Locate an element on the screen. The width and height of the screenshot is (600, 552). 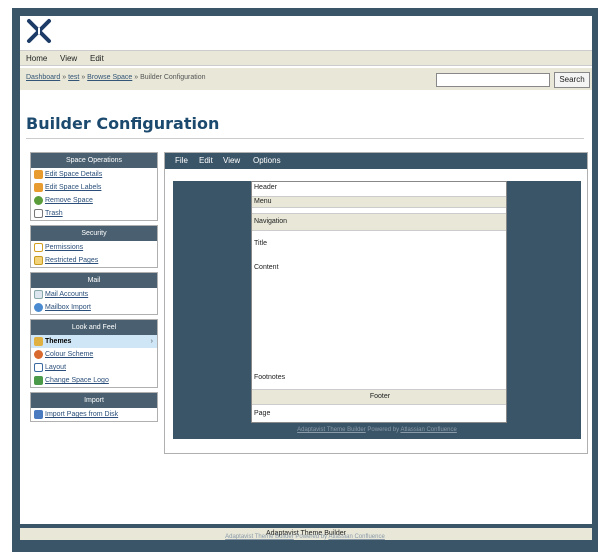
builder-menu-edit: Edit is located at coordinates (206, 160).